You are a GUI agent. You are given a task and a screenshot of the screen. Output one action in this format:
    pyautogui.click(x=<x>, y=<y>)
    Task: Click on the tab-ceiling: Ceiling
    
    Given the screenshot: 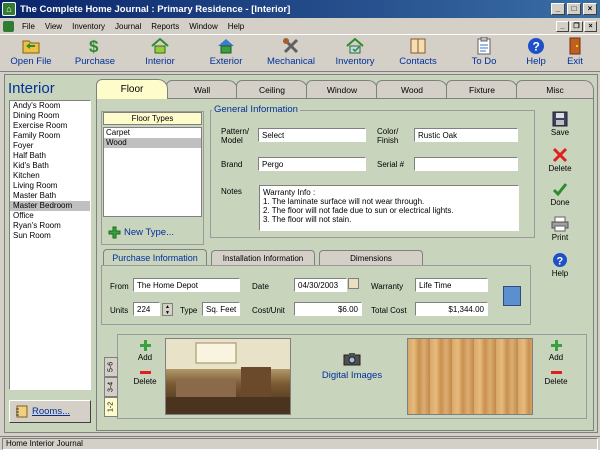 What is the action you would take?
    pyautogui.click(x=272, y=89)
    